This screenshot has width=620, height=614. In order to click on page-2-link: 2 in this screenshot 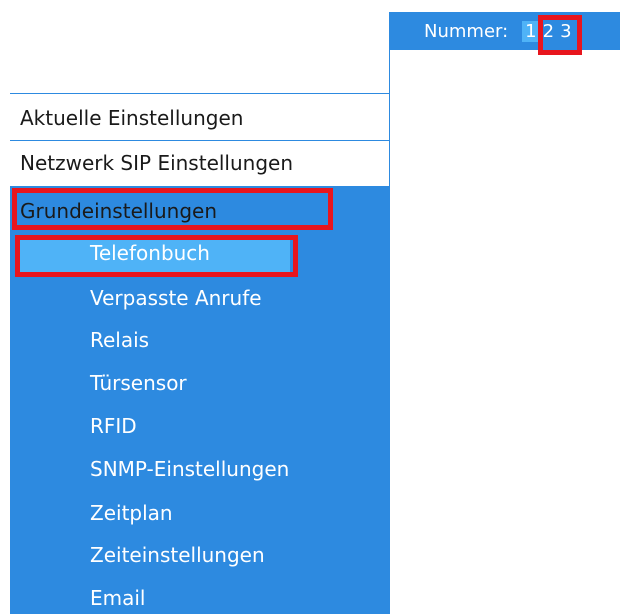, I will do `click(548, 31)`.